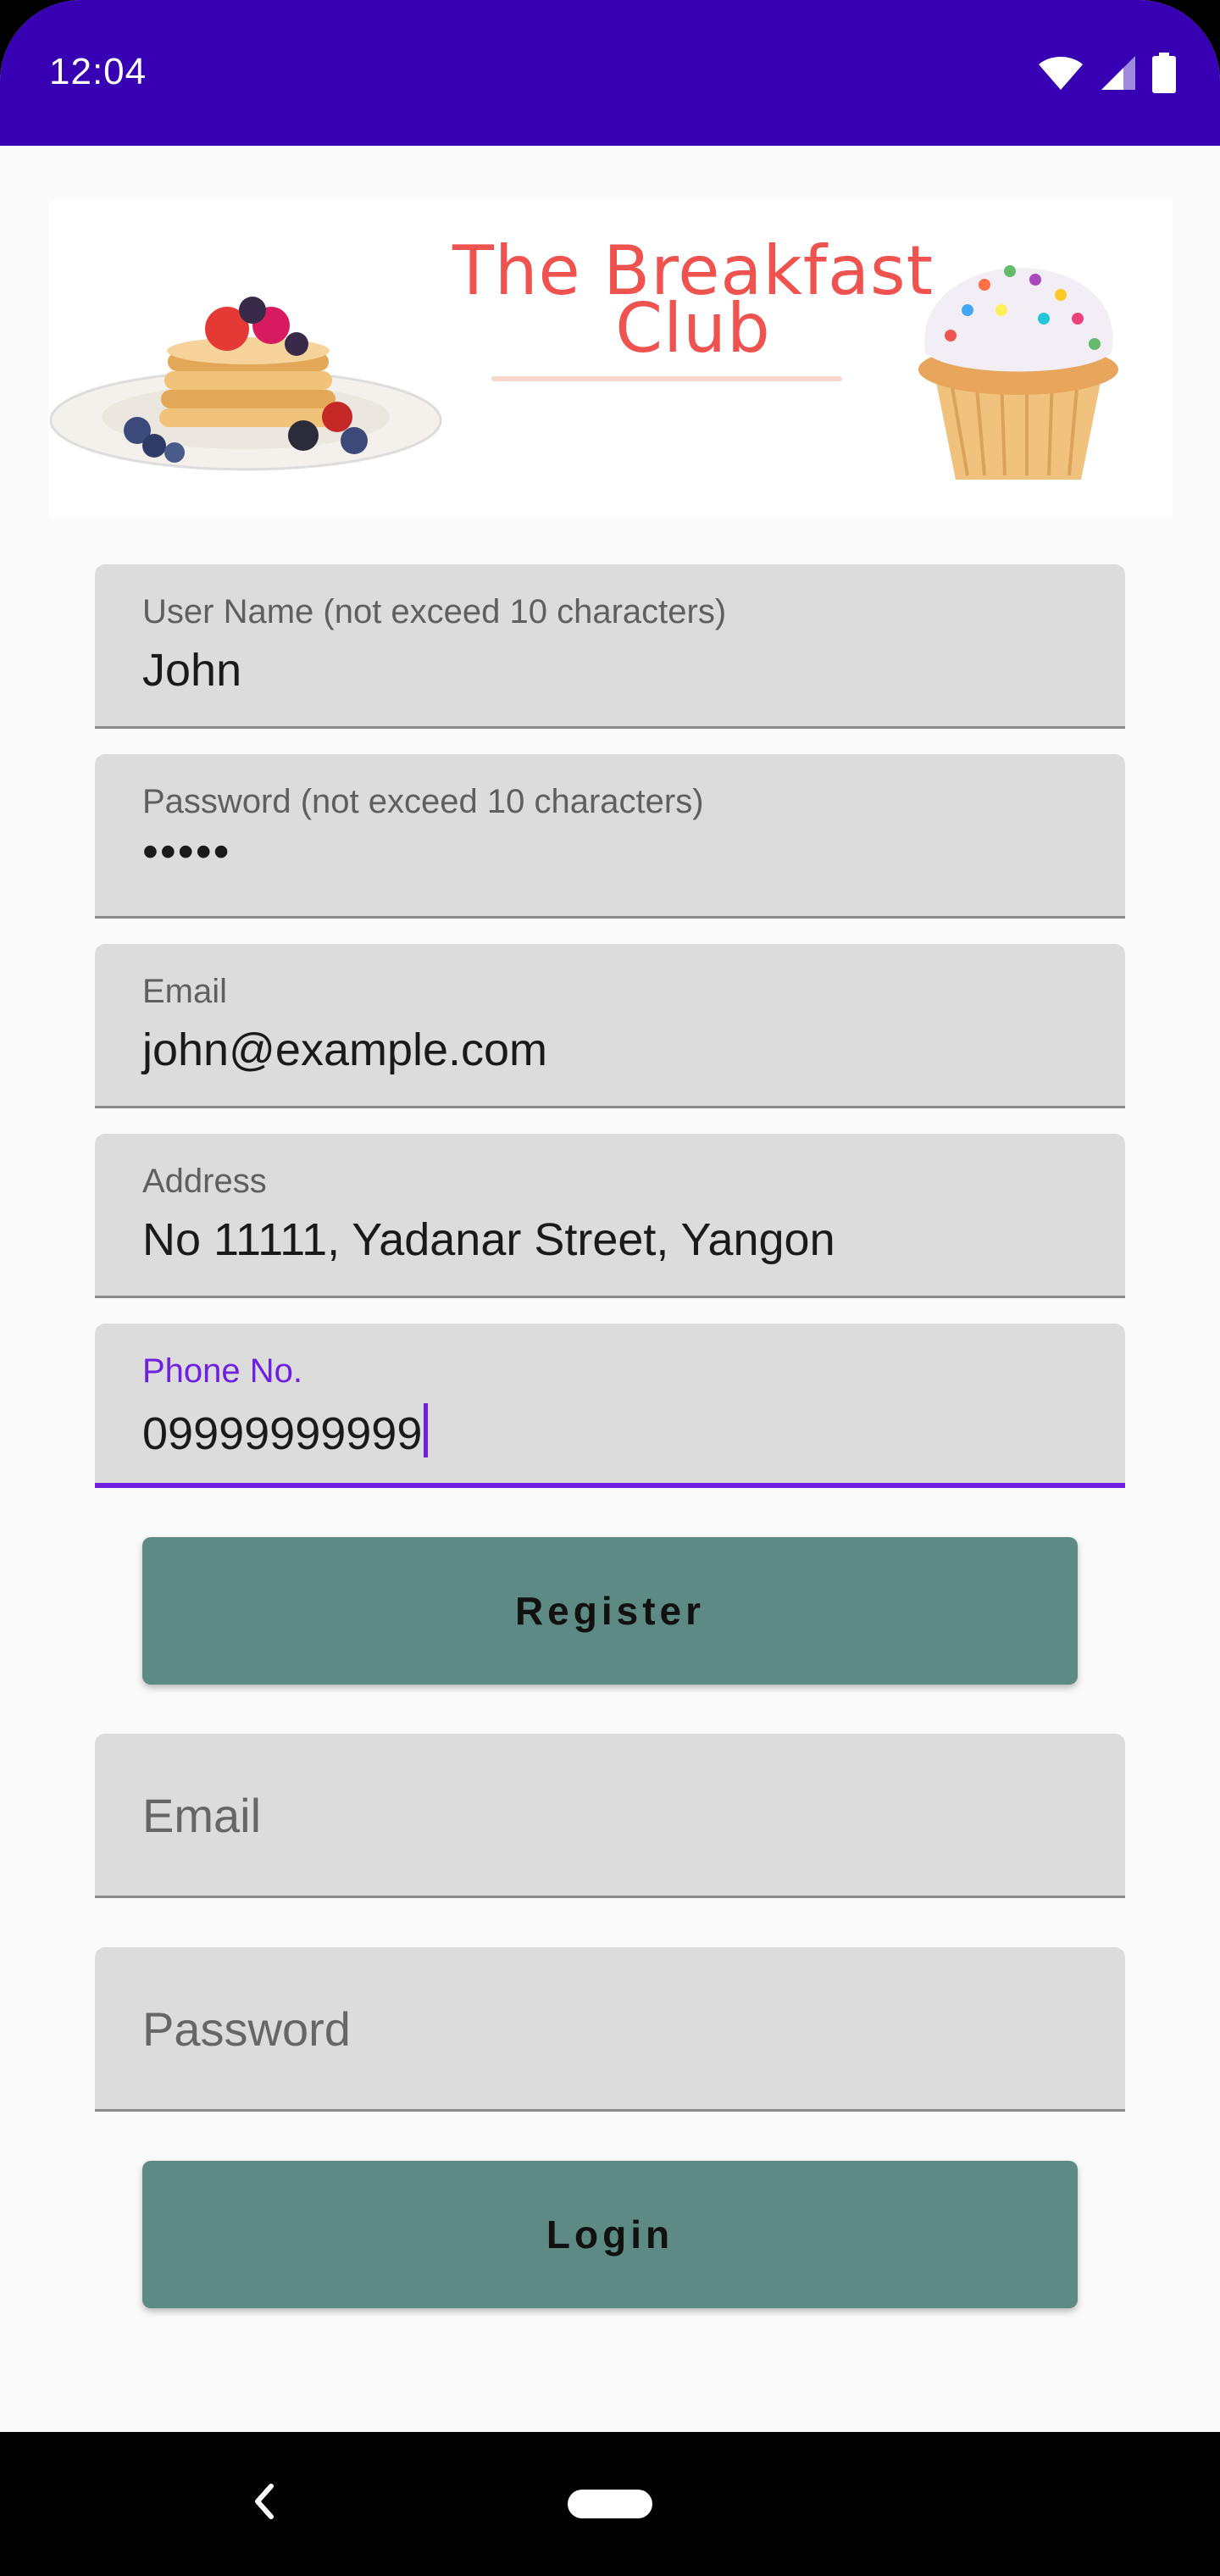  What do you see at coordinates (245, 384) in the screenshot?
I see `pancake-stack-image` at bounding box center [245, 384].